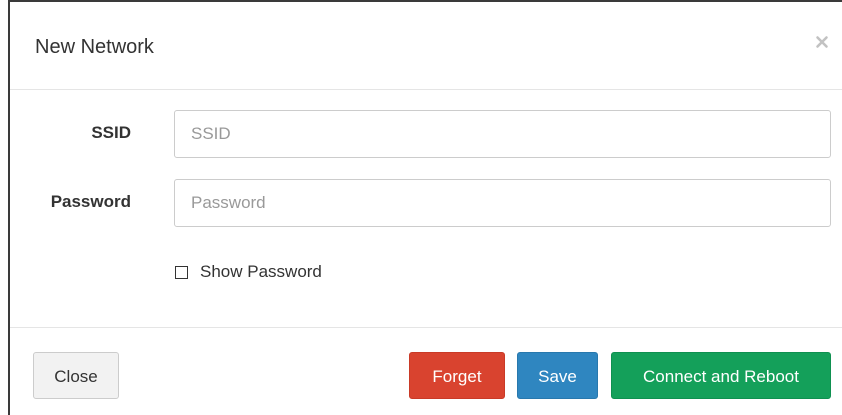 This screenshot has width=842, height=415. Describe the element at coordinates (90, 201) in the screenshot. I see `password-label: Password` at that location.